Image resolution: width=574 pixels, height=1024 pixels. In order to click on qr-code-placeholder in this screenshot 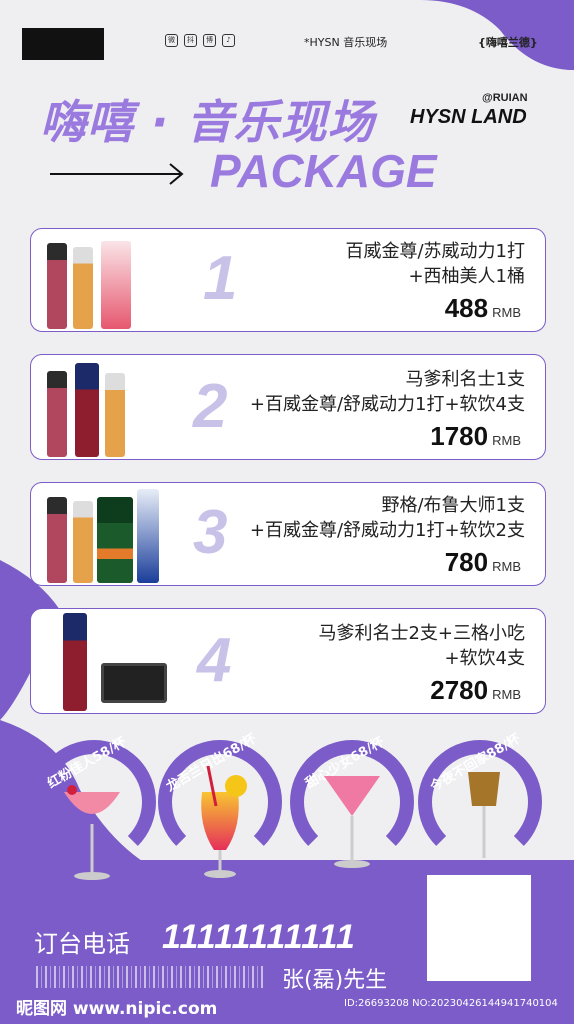, I will do `click(479, 928)`.